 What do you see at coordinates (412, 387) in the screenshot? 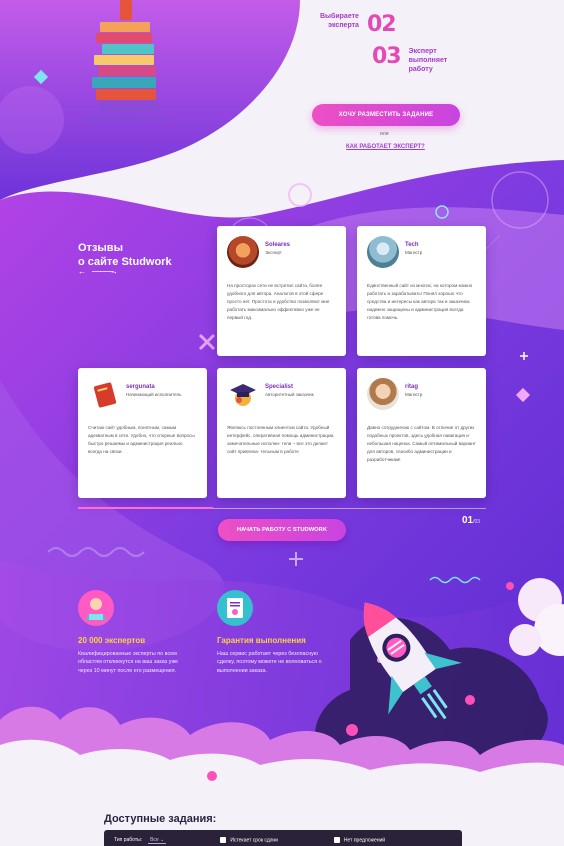
I see `reviewer-name: ritag` at bounding box center [412, 387].